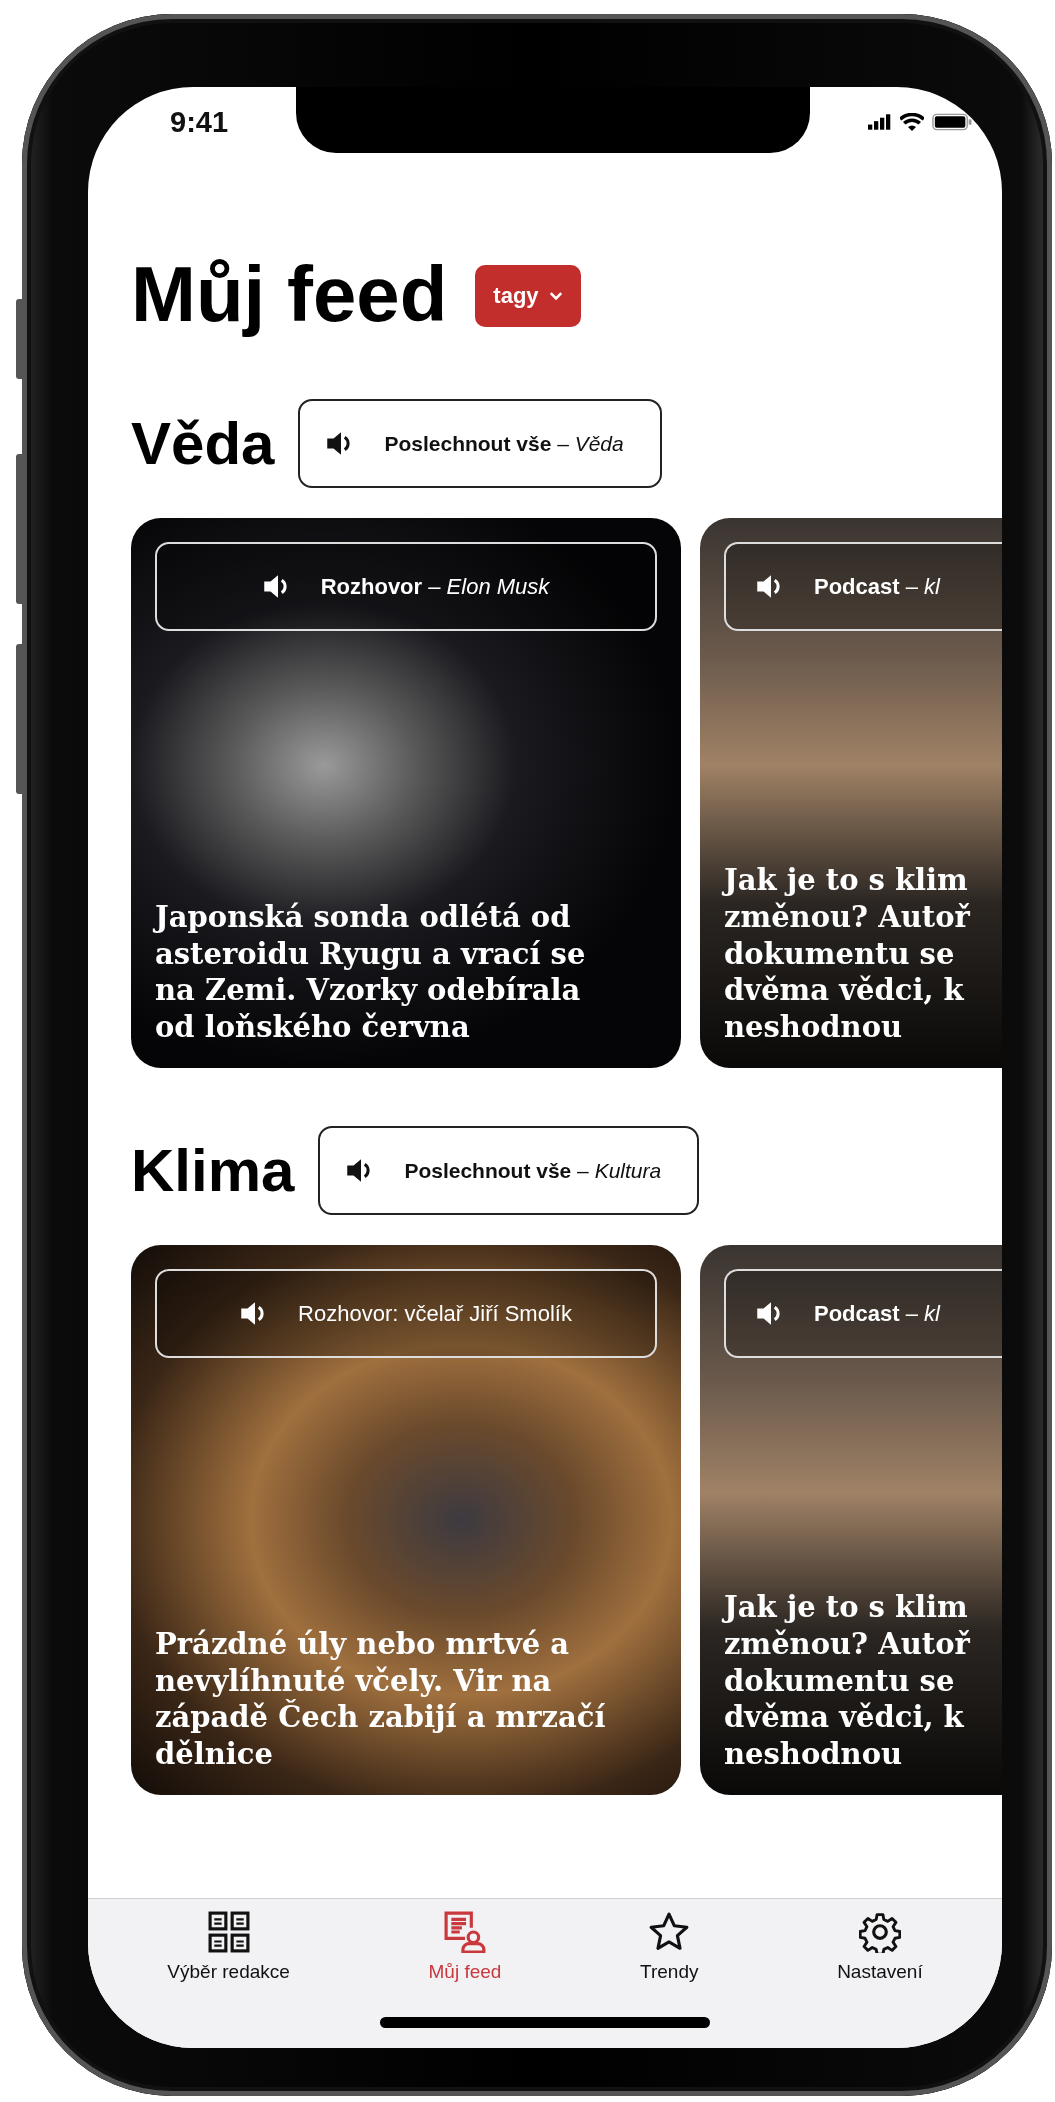 The image size is (1055, 2102). Describe the element at coordinates (381, 1699) in the screenshot. I see `article-headline: Prázdné úly nebo mrtvé a nevylíhnuté včely. Vir na západě Čech zabijí a mrzačí dělnice` at that location.